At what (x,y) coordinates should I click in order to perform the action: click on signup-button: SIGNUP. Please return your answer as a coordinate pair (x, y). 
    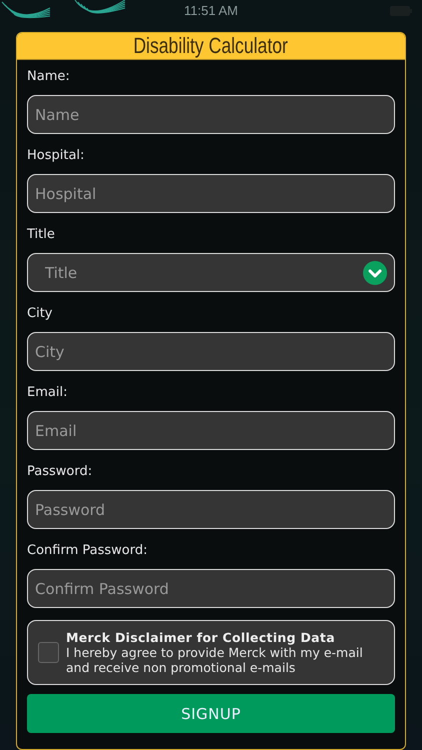
    Looking at the image, I should click on (211, 714).